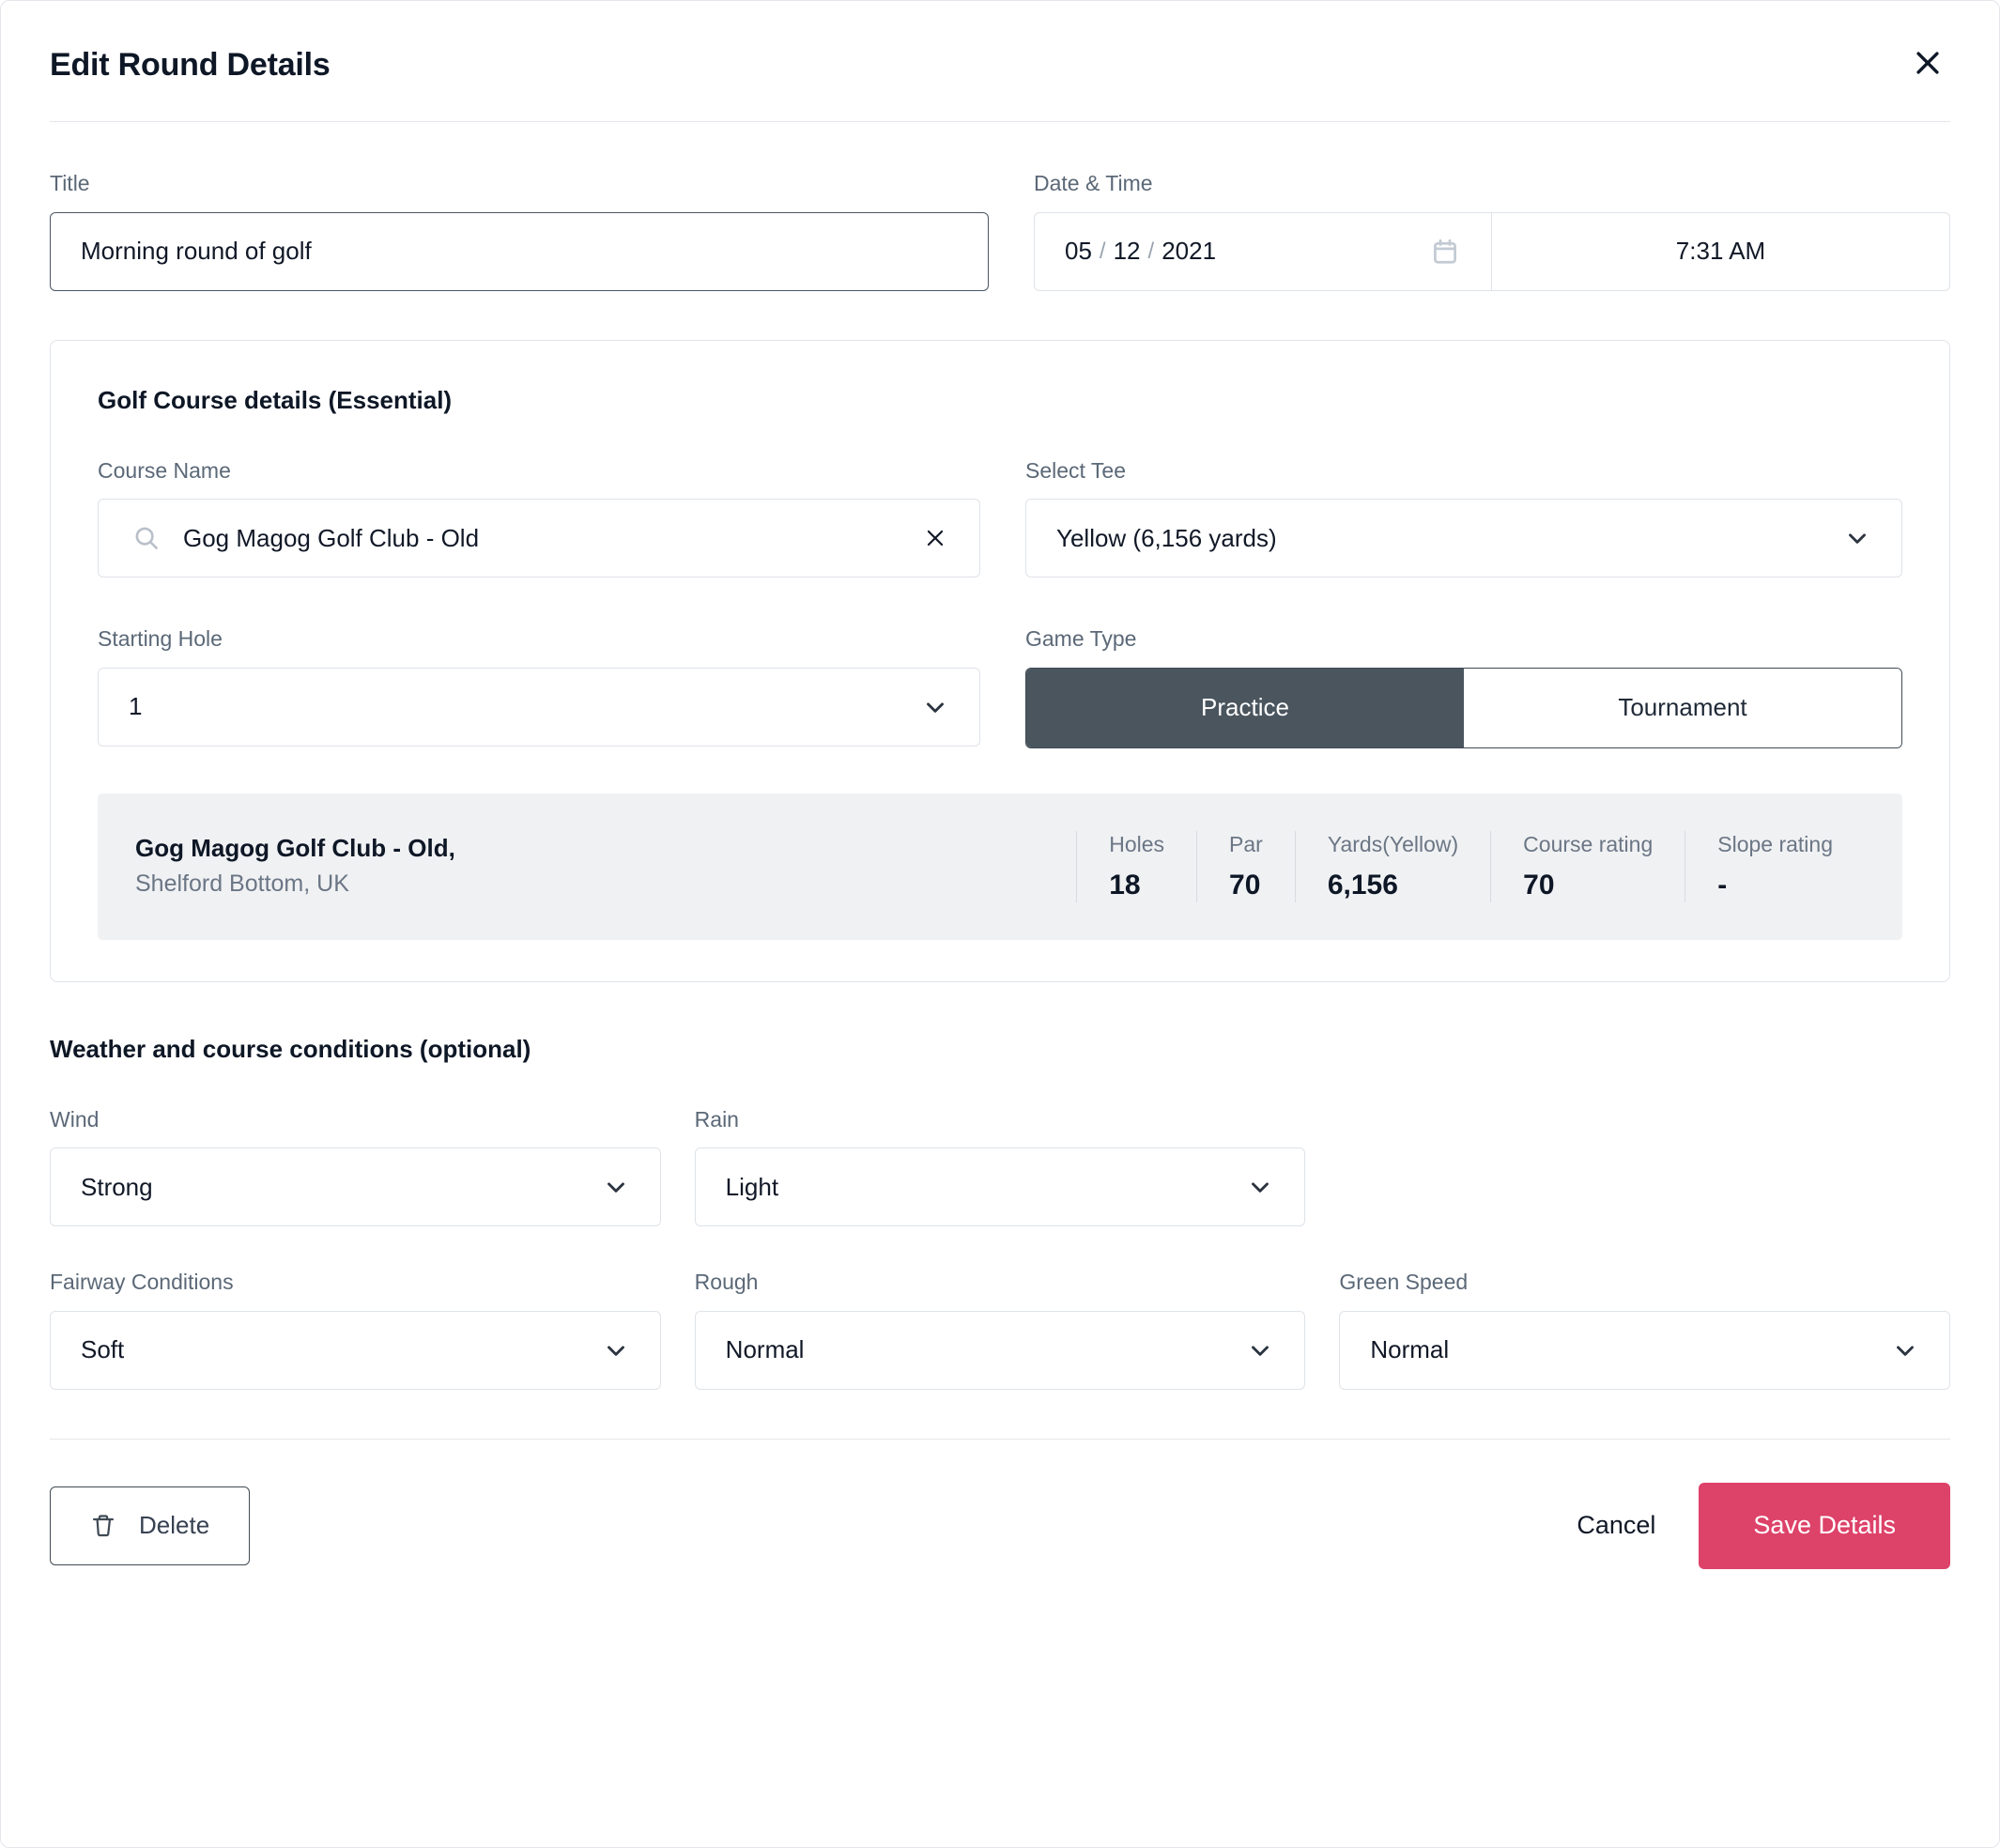 Image resolution: width=2000 pixels, height=1848 pixels. Describe the element at coordinates (160, 639) in the screenshot. I see `starting-hole-label: Starting Hole` at that location.